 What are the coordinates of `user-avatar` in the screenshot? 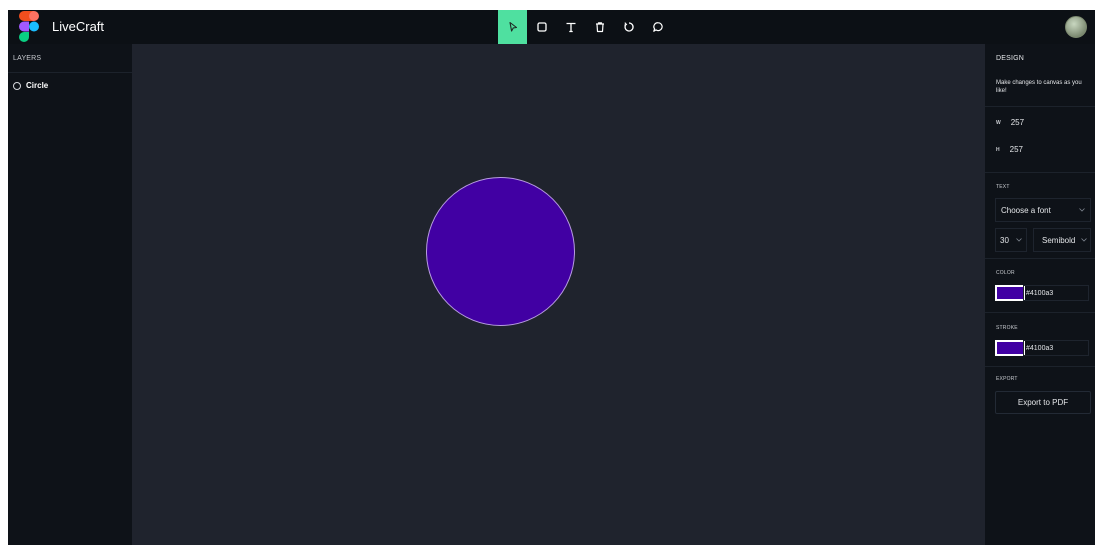 It's located at (1076, 27).